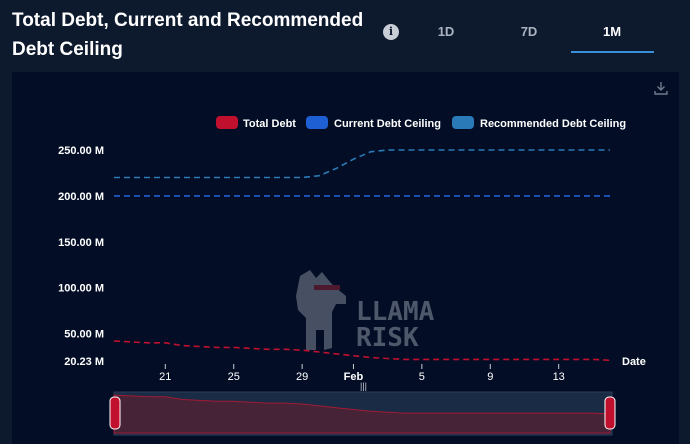 The height and width of the screenshot is (444, 690). What do you see at coordinates (422, 377) in the screenshot?
I see `x-tick-label: 5` at bounding box center [422, 377].